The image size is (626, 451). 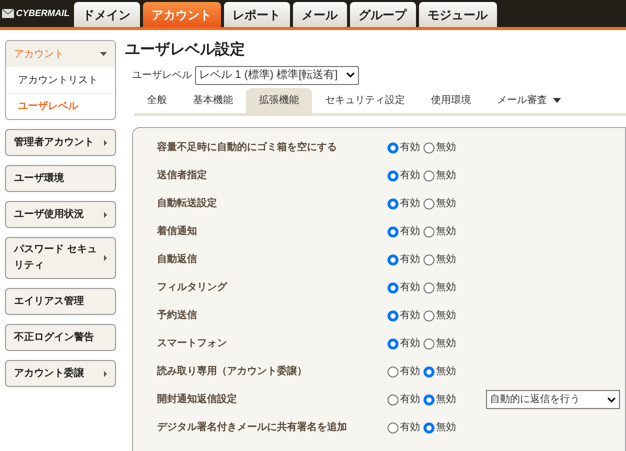 I want to click on setting-label: 自動返信, so click(x=177, y=259).